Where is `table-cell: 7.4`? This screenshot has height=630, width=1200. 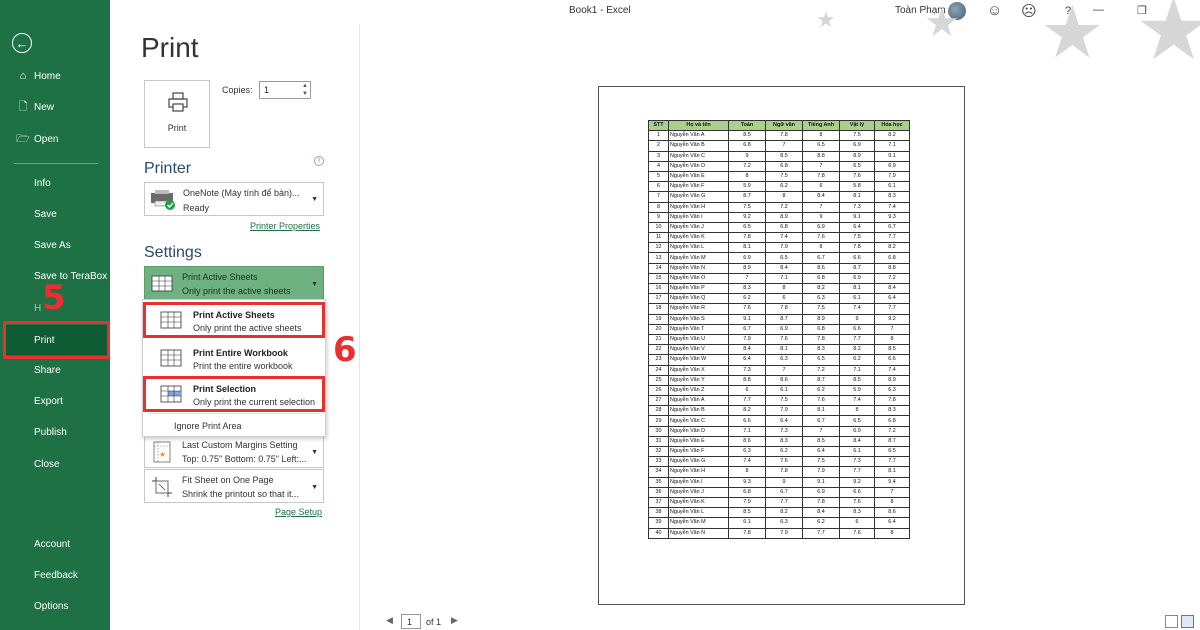
table-cell: 7.4 is located at coordinates (892, 207).